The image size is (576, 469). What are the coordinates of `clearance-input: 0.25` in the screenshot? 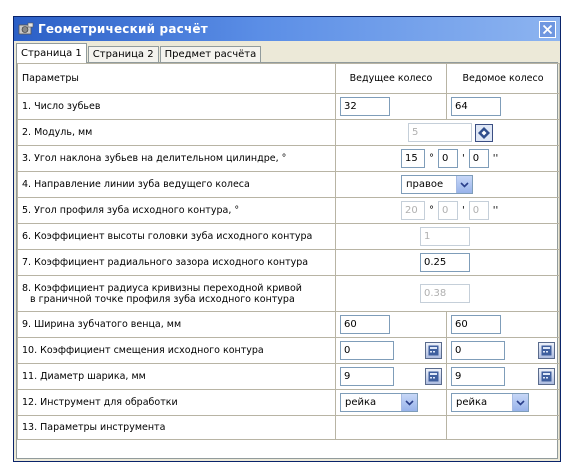 It's located at (445, 262).